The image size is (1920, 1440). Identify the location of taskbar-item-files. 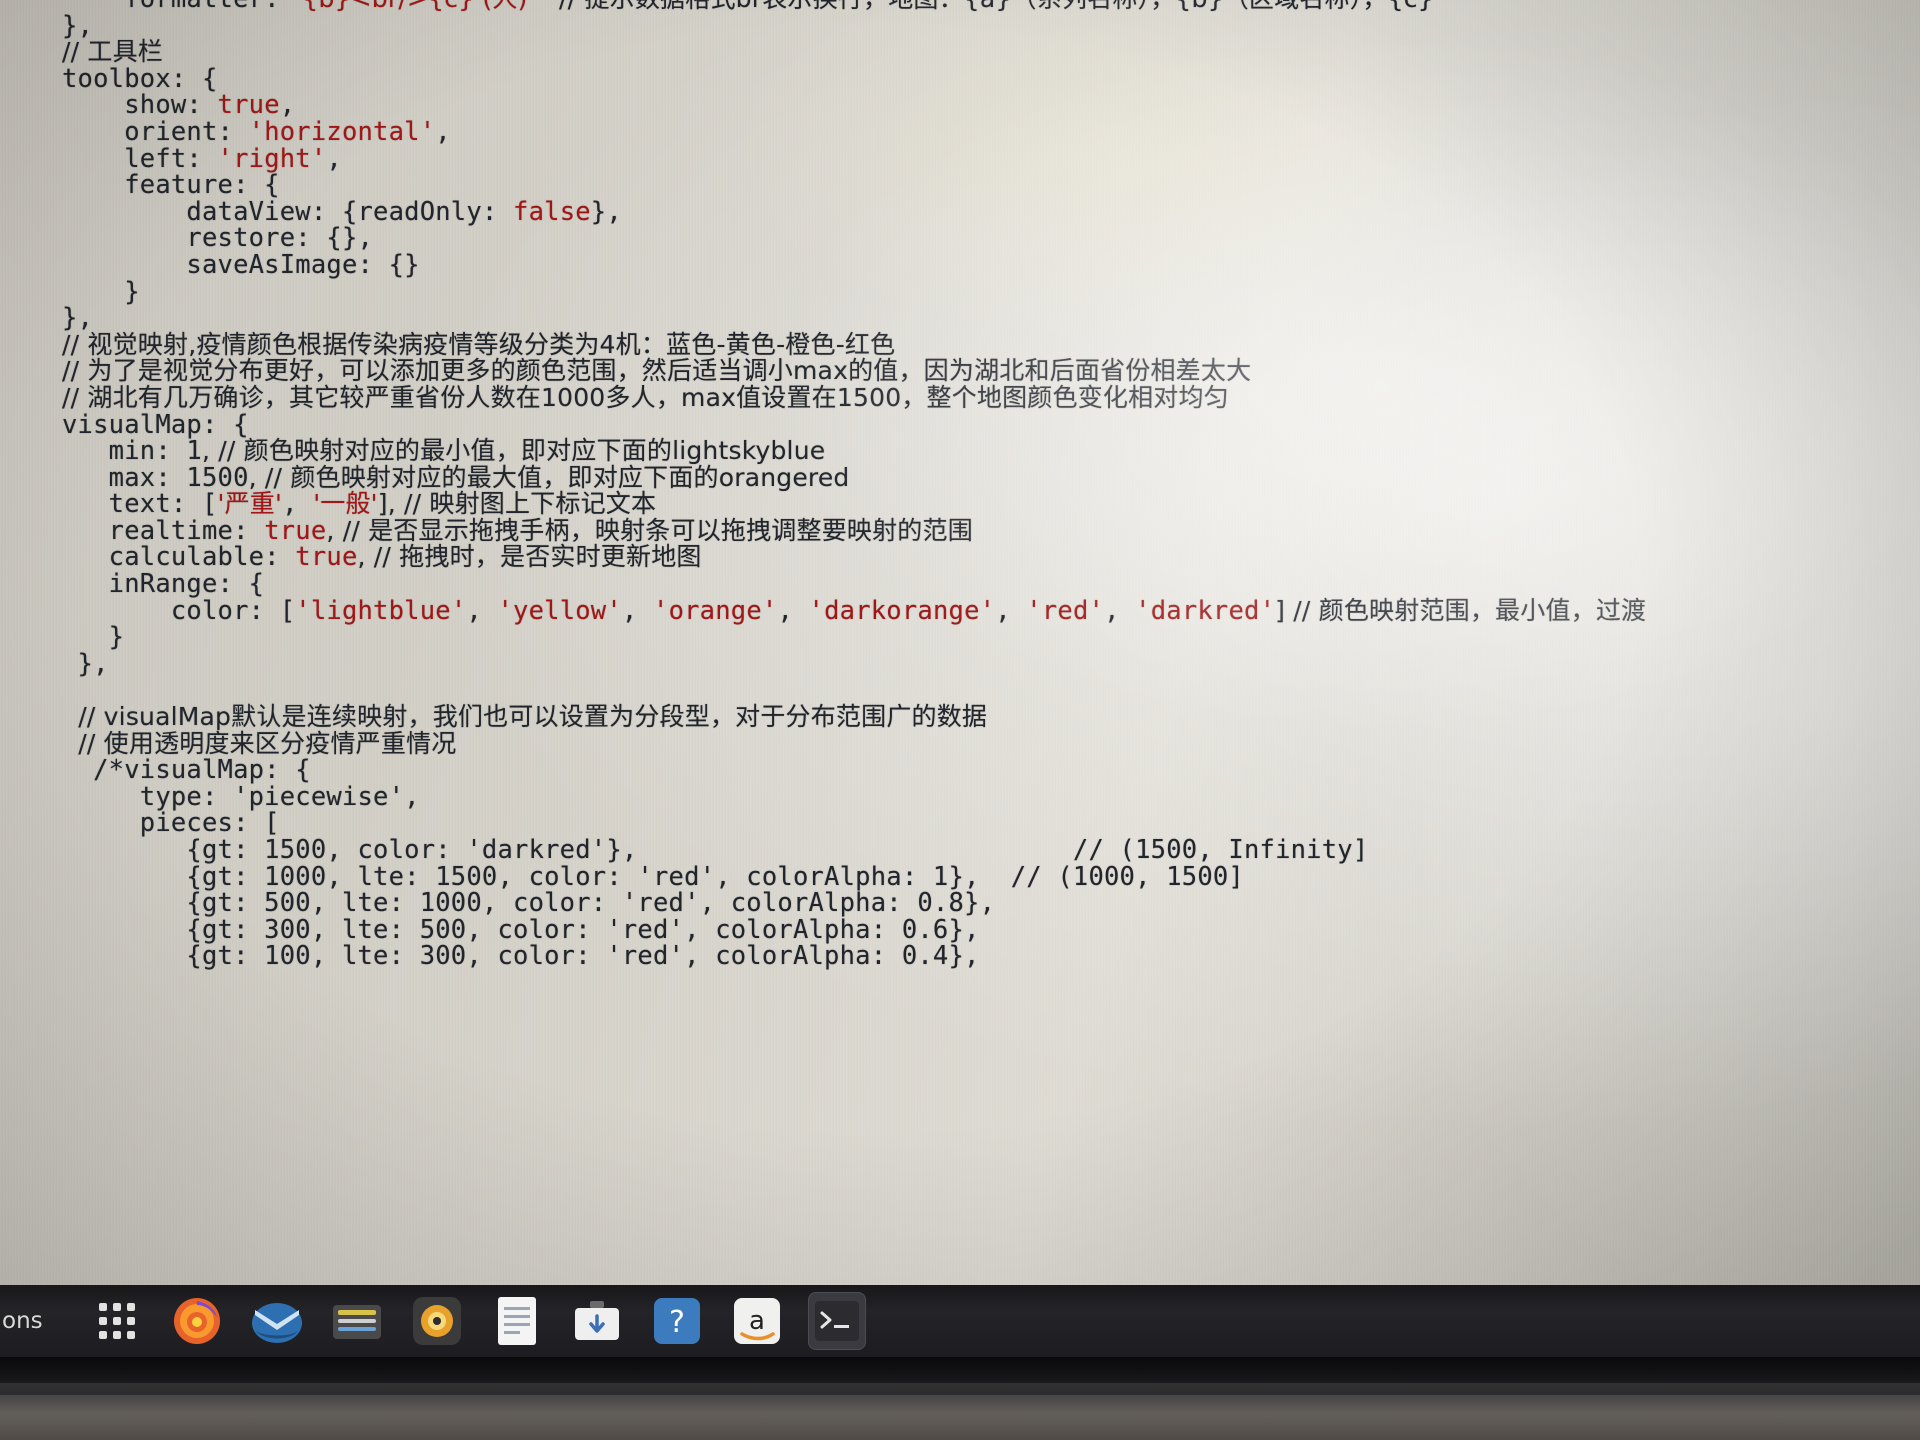
(357, 1321).